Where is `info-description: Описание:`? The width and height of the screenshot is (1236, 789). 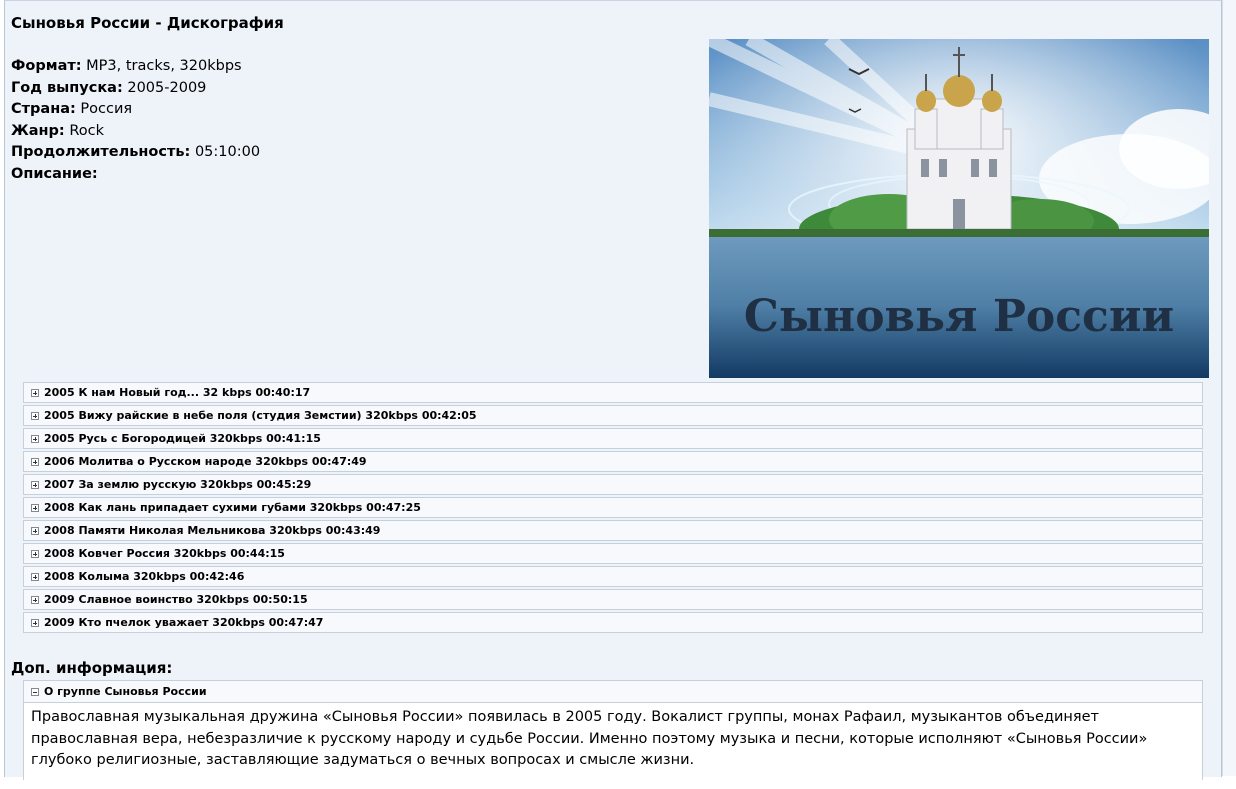
info-description: Описание: is located at coordinates (54, 173).